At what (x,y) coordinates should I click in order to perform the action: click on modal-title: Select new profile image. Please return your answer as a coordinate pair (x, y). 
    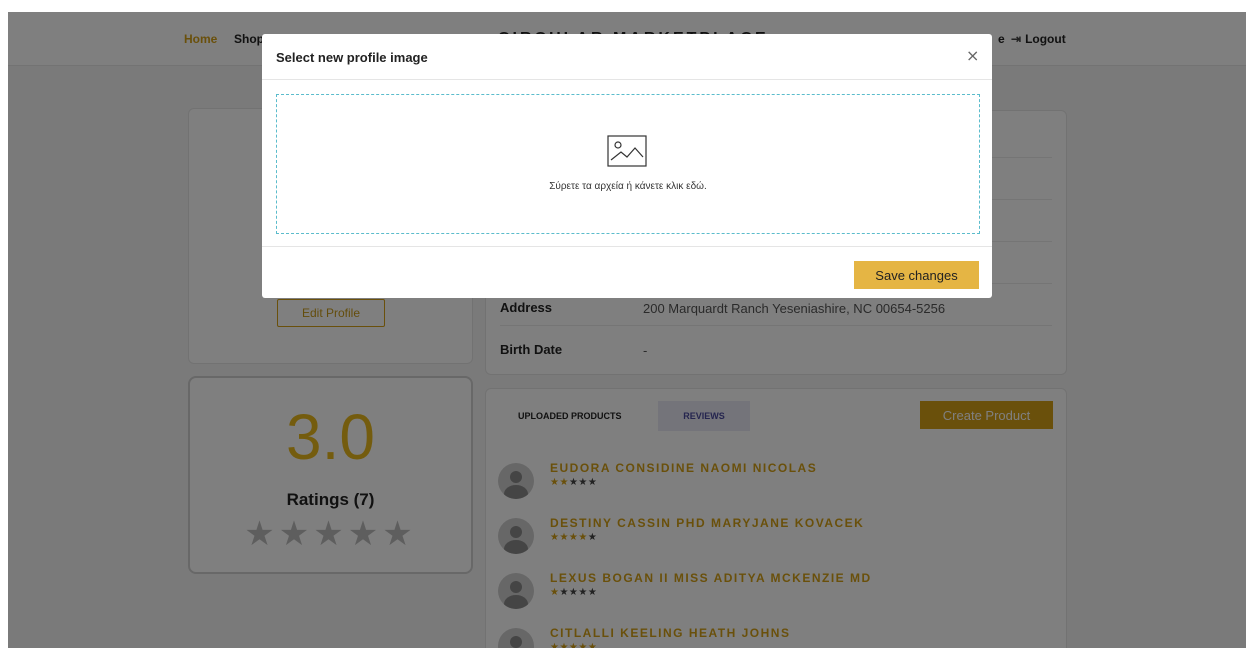
    Looking at the image, I should click on (352, 57).